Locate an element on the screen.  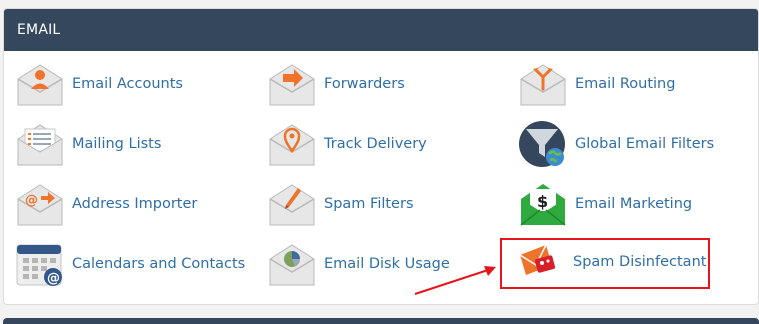
calendars-contacts-label: Calendars and Contacts is located at coordinates (158, 264).